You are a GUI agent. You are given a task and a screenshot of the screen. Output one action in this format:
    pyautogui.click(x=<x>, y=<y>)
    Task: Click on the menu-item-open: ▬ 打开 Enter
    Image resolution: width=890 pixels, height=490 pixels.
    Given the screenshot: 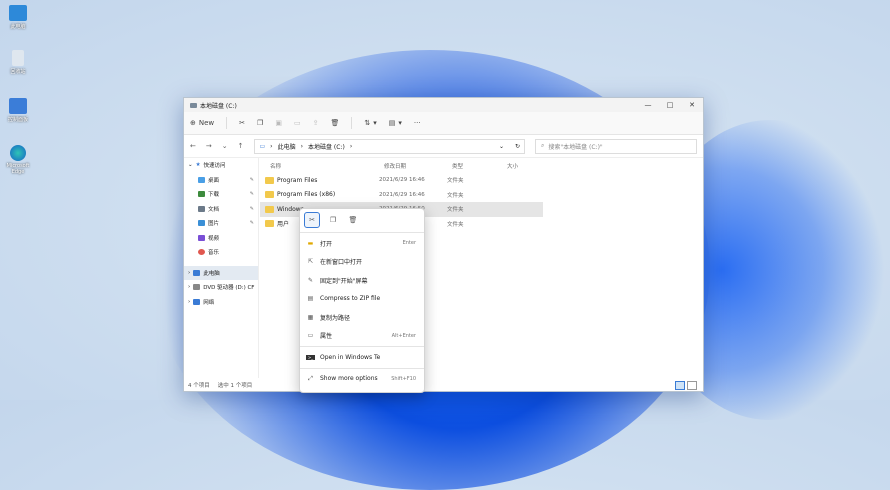 What is the action you would take?
    pyautogui.click(x=362, y=243)
    